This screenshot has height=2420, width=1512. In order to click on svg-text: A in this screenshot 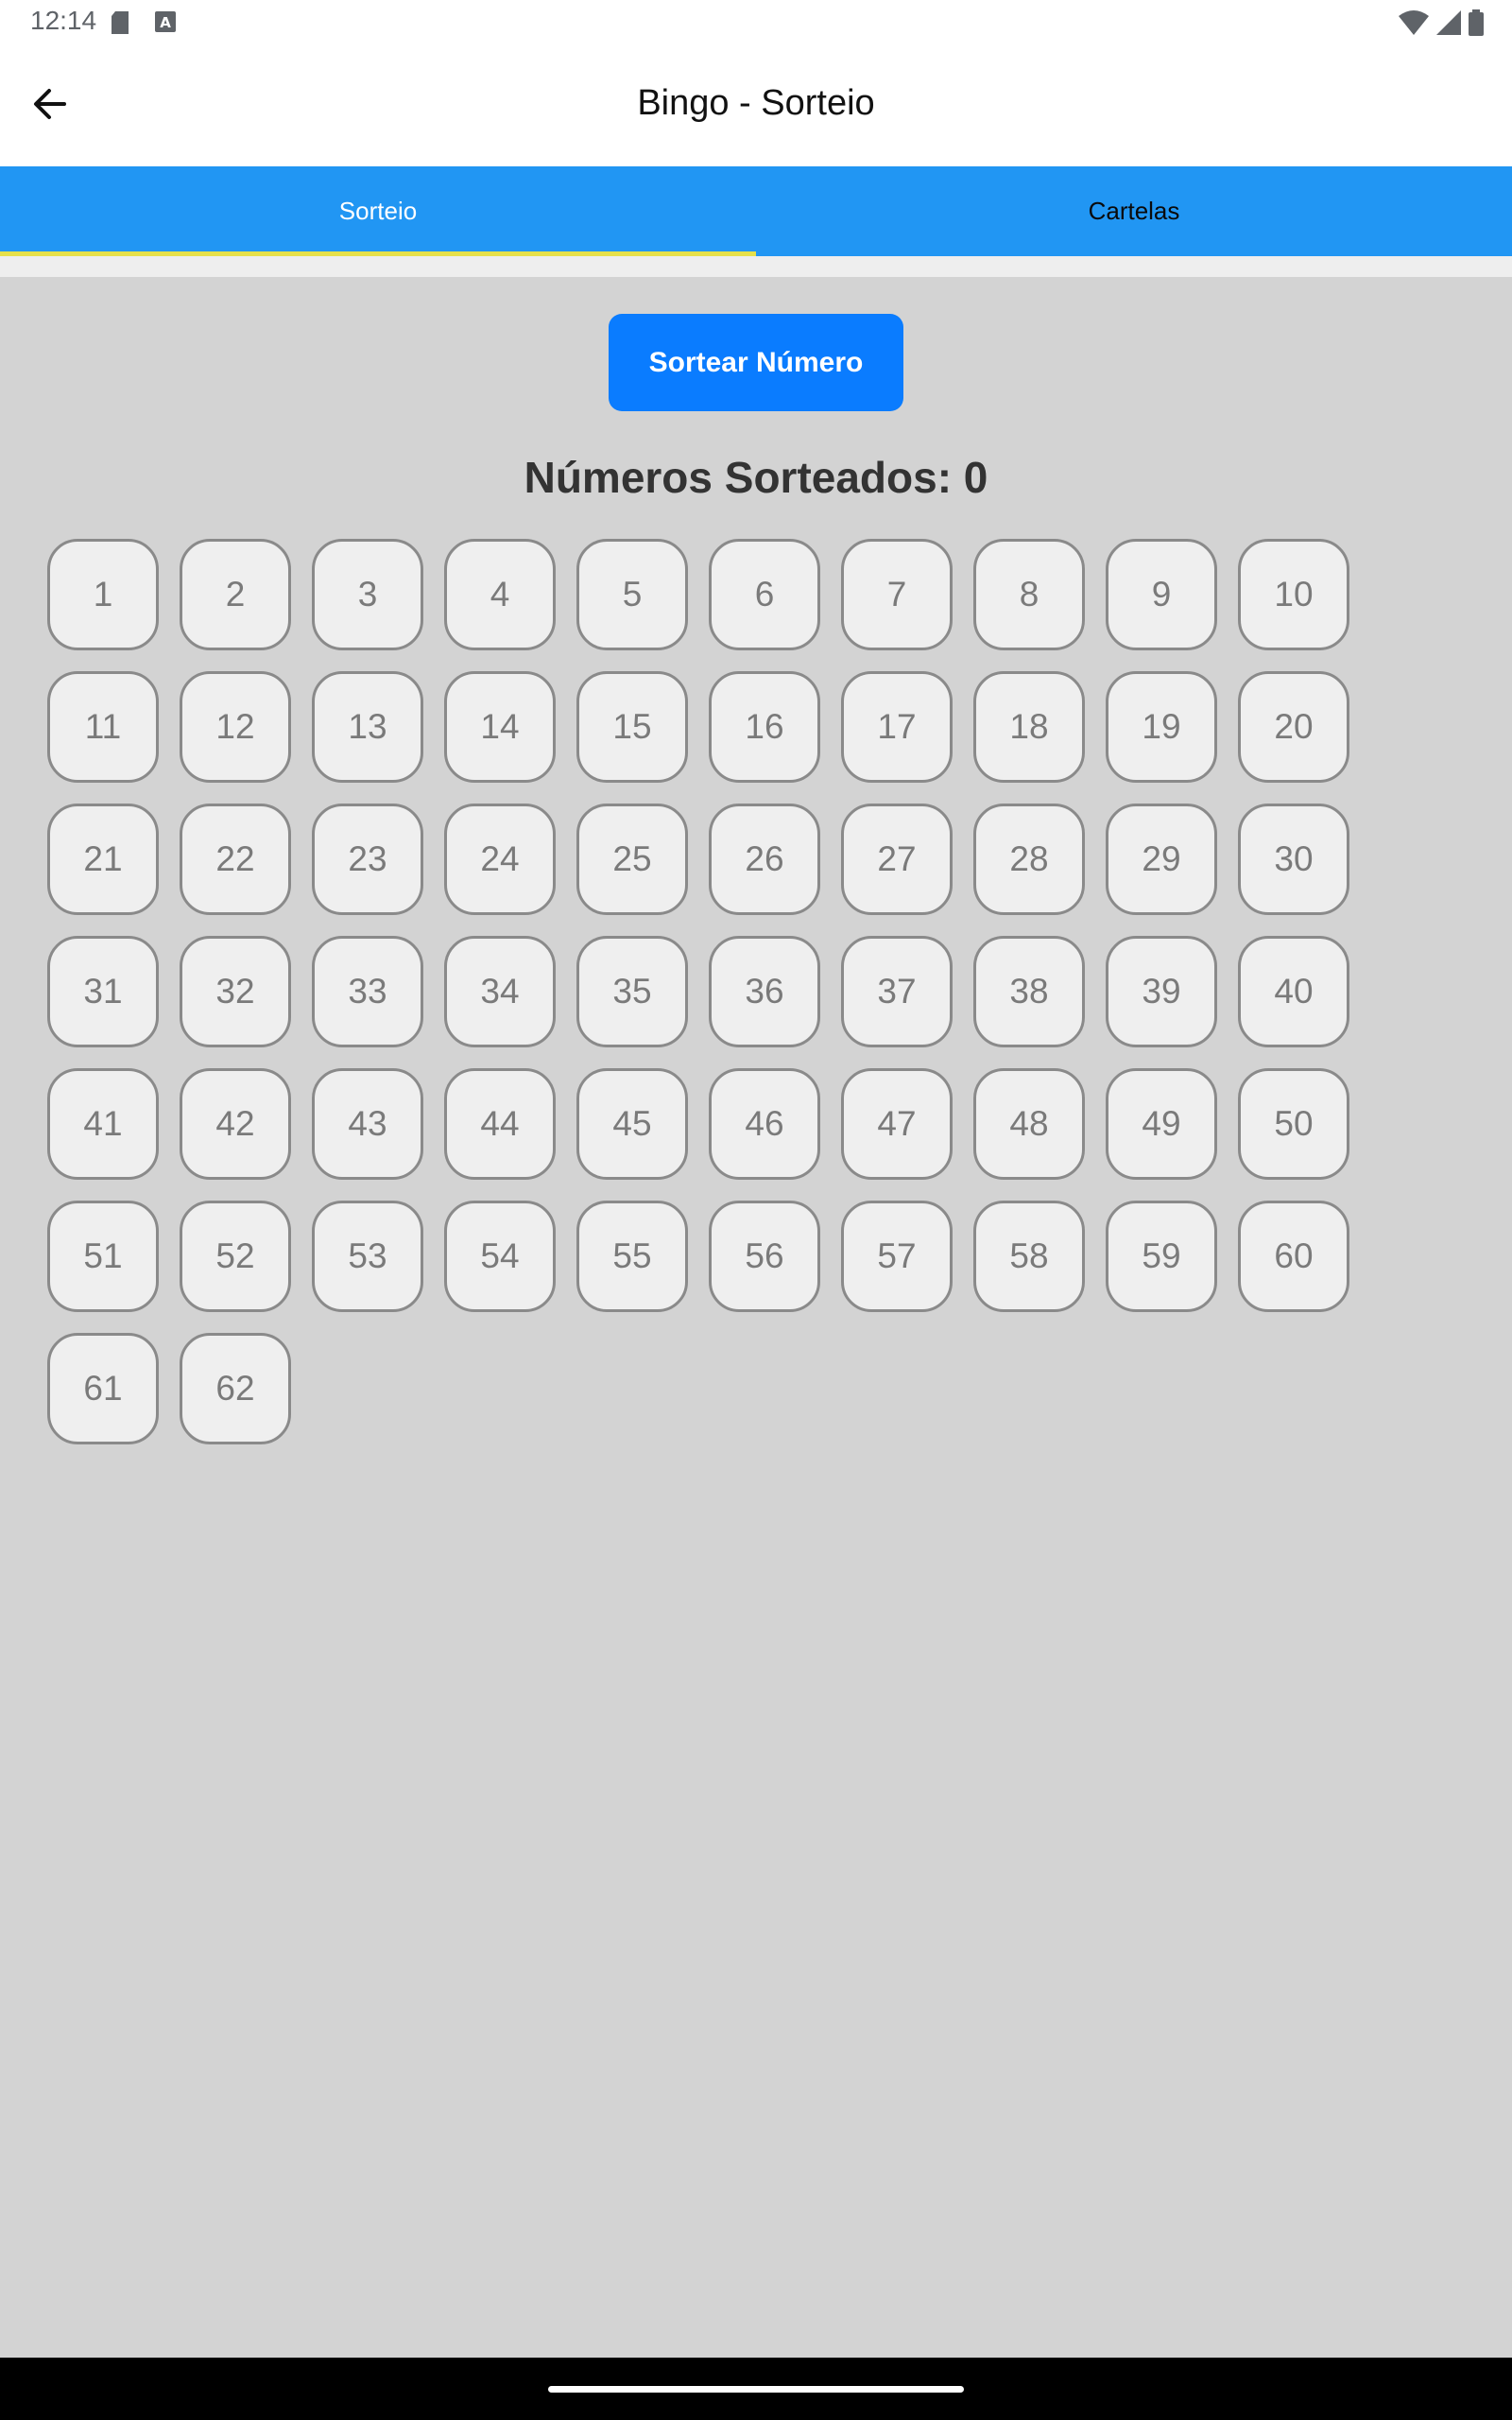, I will do `click(165, 22)`.